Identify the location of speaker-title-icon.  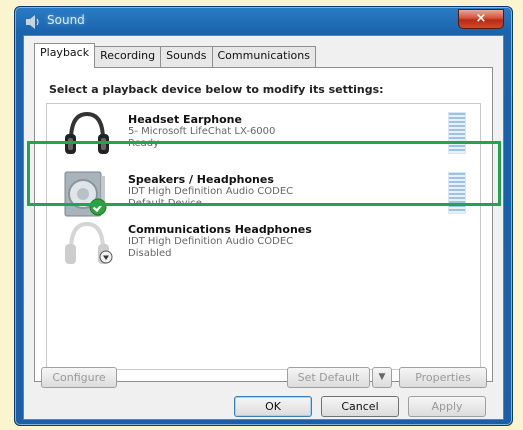
(32, 22).